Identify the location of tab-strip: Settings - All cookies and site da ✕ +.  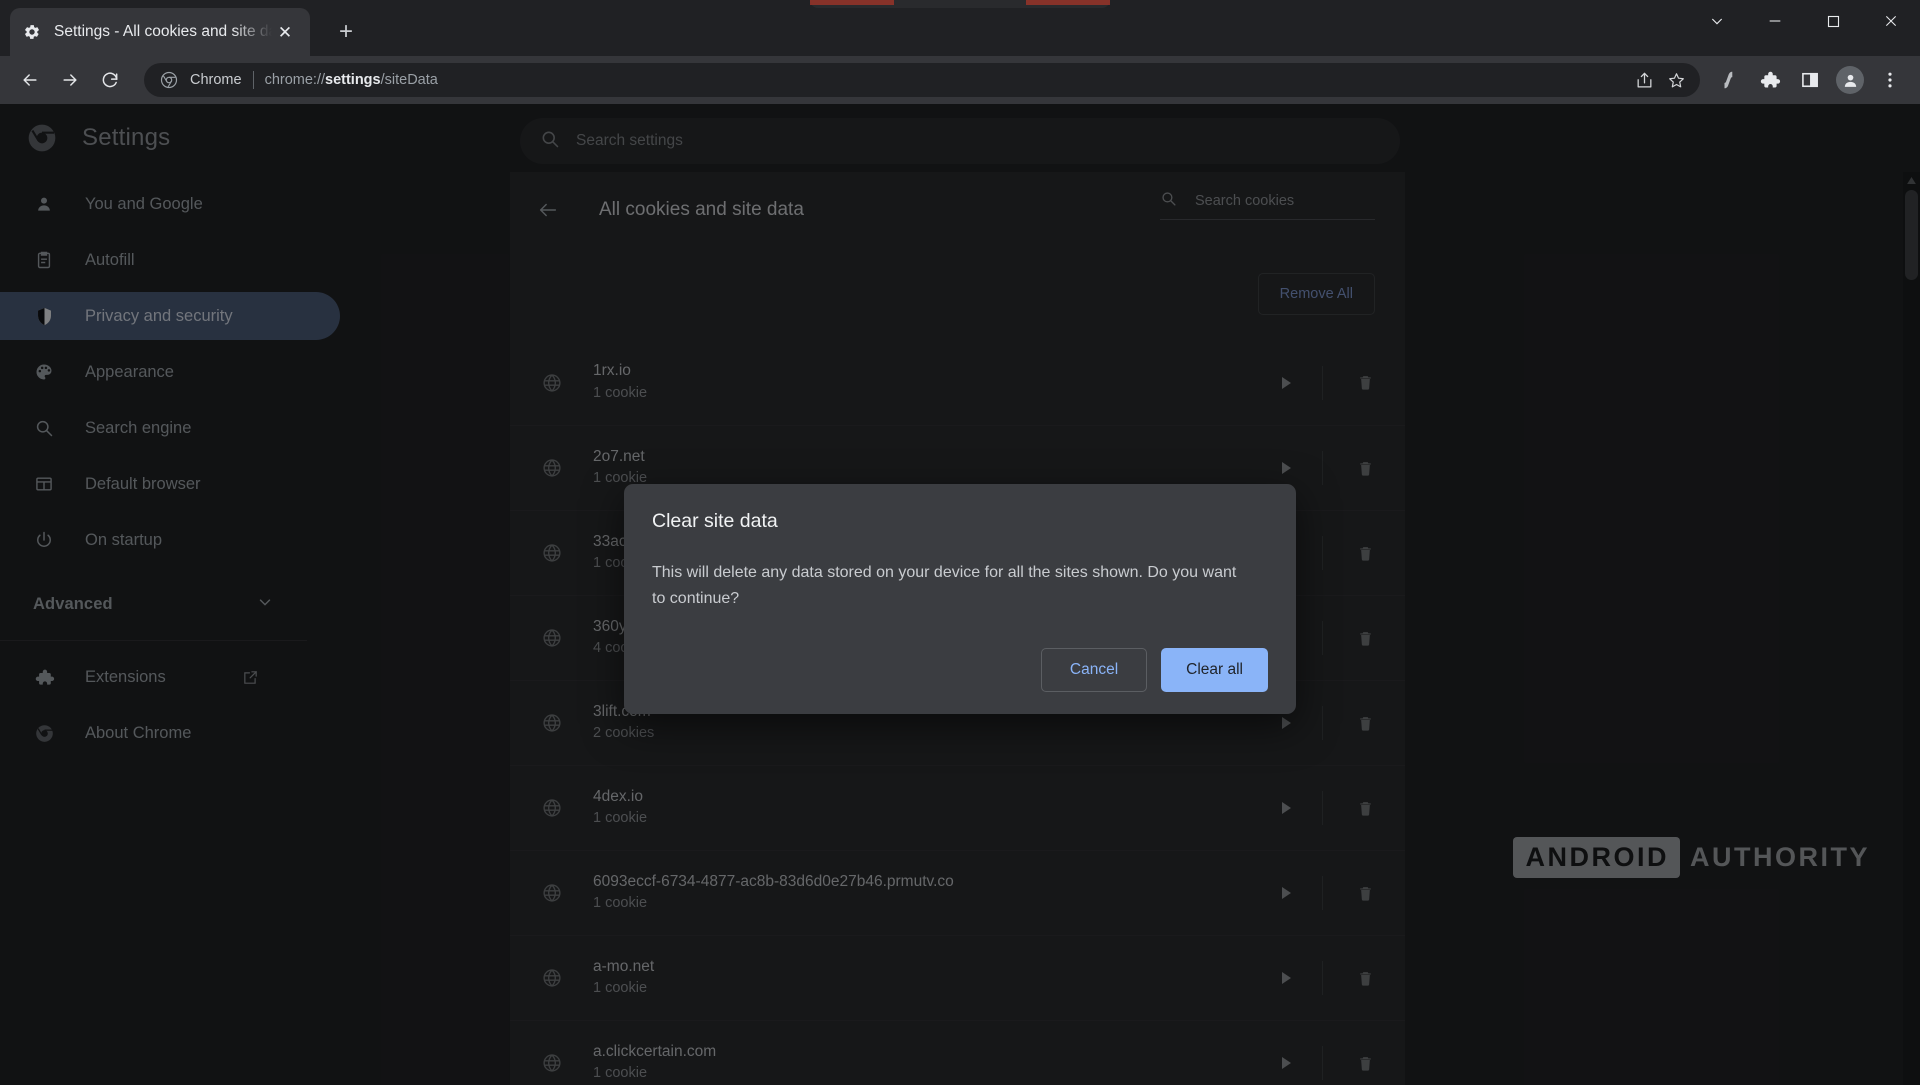
(960, 28).